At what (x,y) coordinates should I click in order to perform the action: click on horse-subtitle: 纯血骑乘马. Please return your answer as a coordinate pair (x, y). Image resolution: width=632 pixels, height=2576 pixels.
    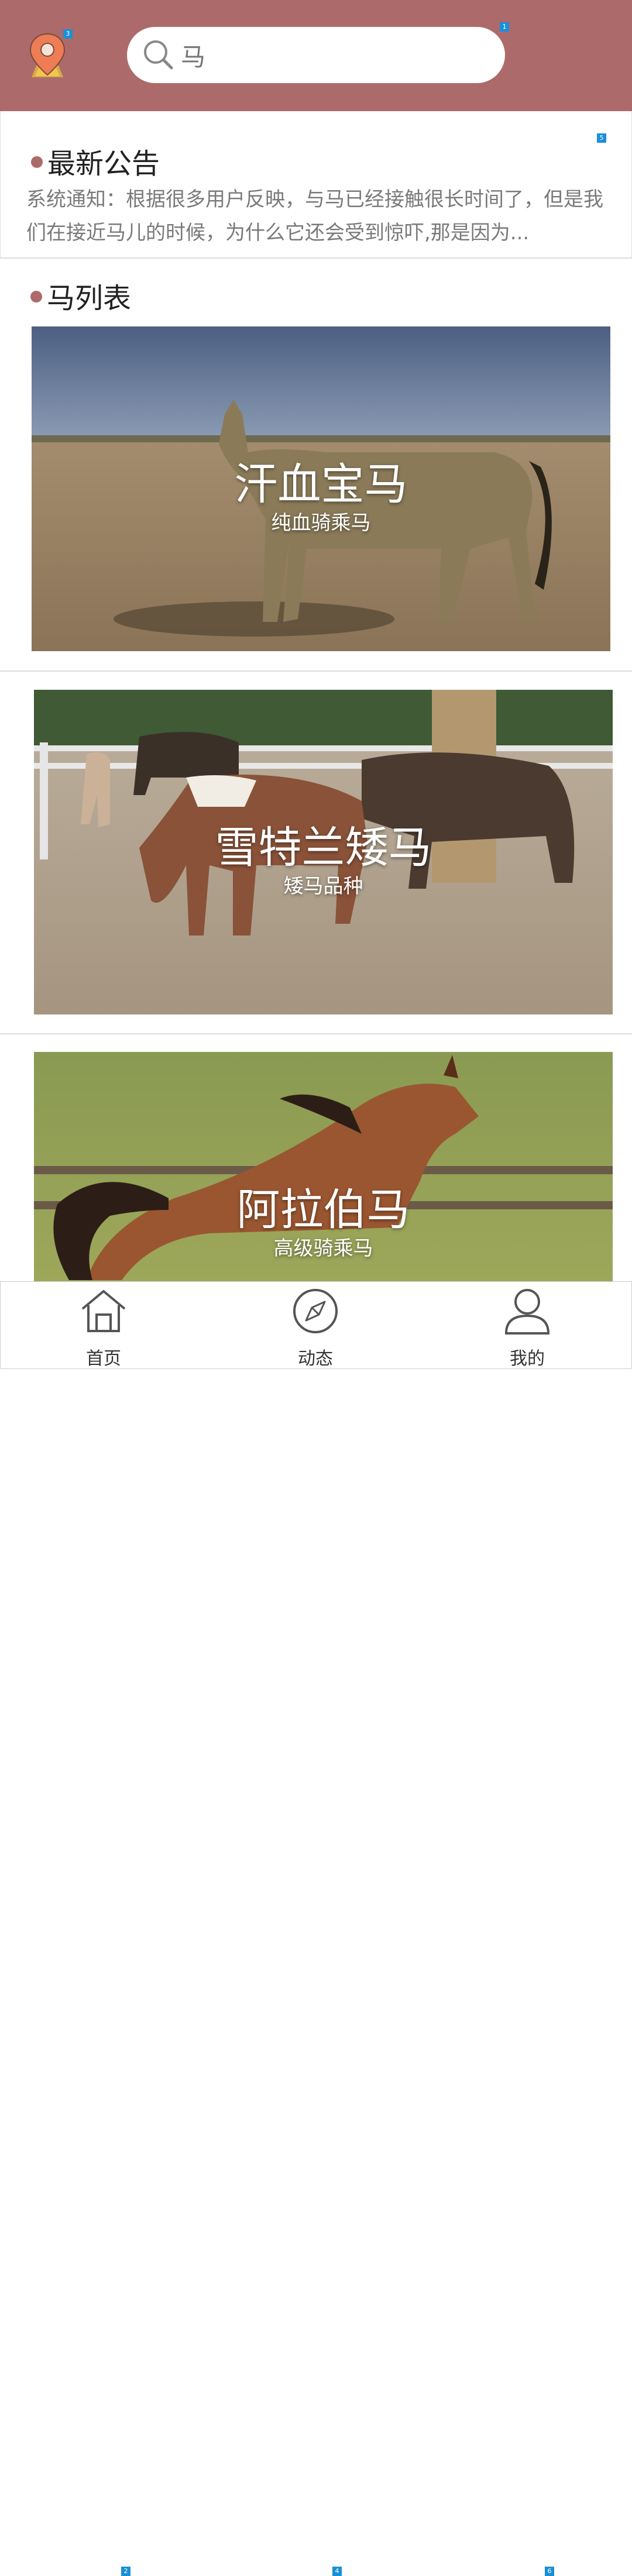
    Looking at the image, I should click on (321, 523).